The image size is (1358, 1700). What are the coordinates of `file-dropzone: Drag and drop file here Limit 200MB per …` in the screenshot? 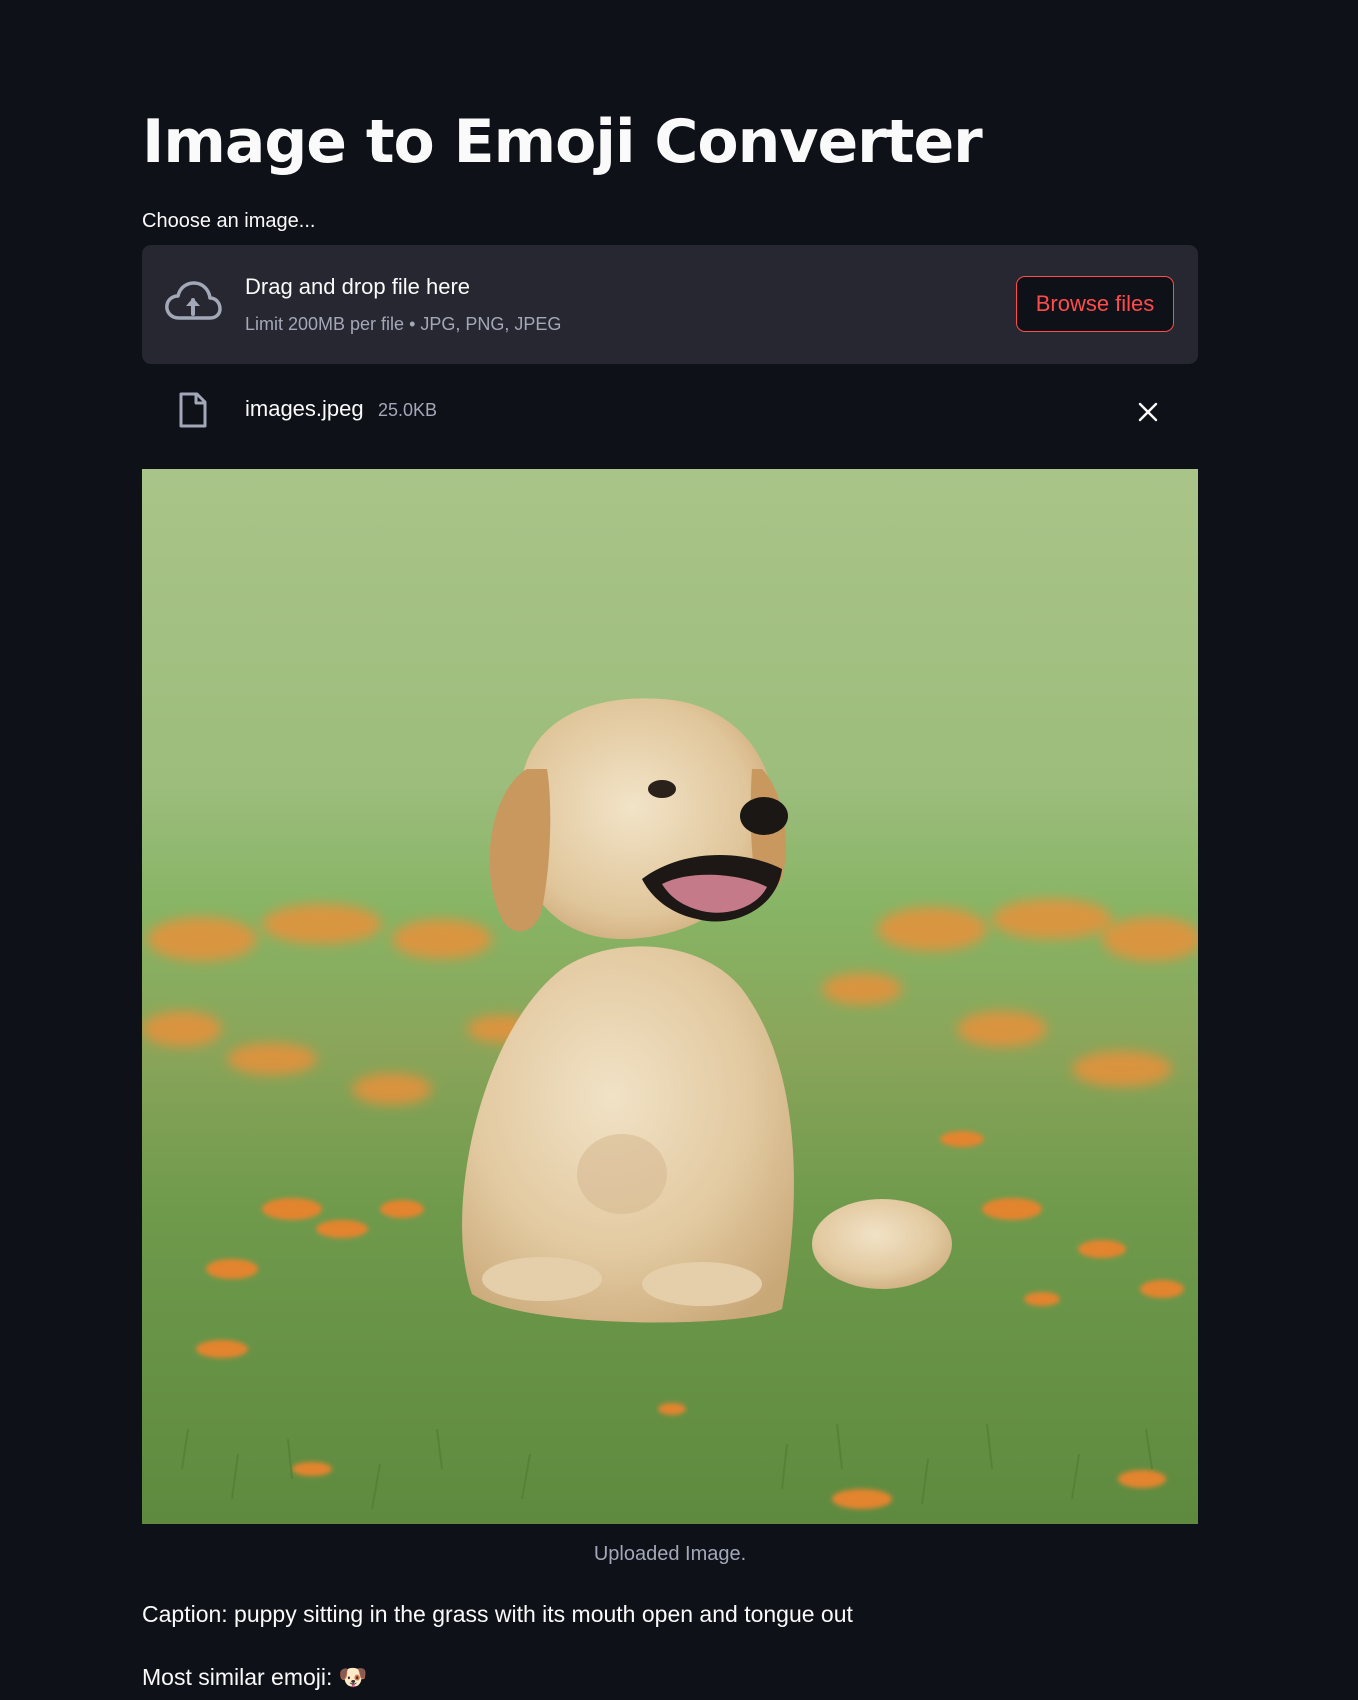 It's located at (670, 304).